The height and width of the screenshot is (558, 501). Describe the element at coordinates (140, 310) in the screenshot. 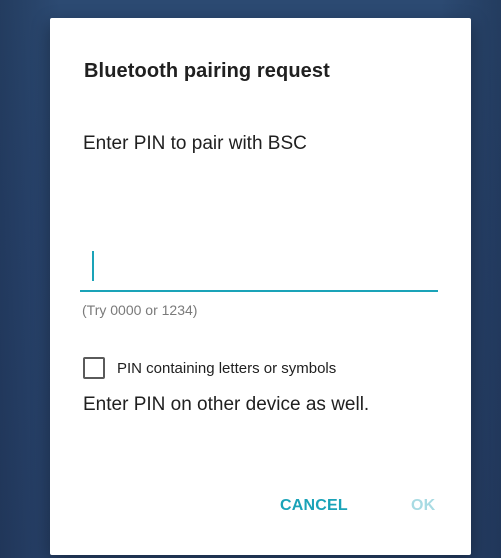

I see `pin-hint: (Try 0000 or 1234)` at that location.